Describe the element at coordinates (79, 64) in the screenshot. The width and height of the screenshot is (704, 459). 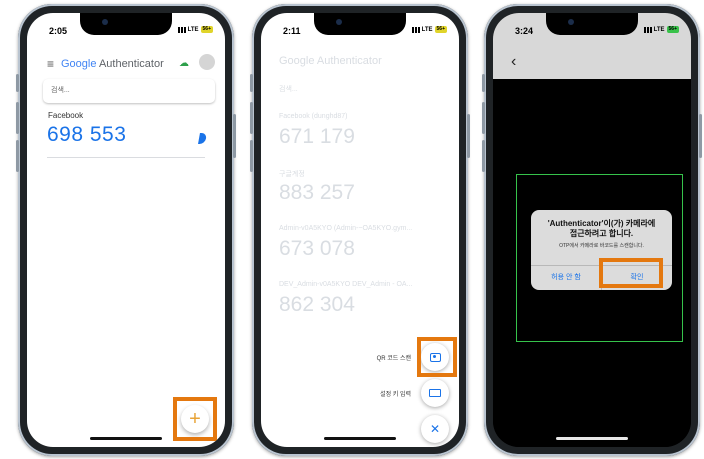
I see `google-logo: Google` at that location.